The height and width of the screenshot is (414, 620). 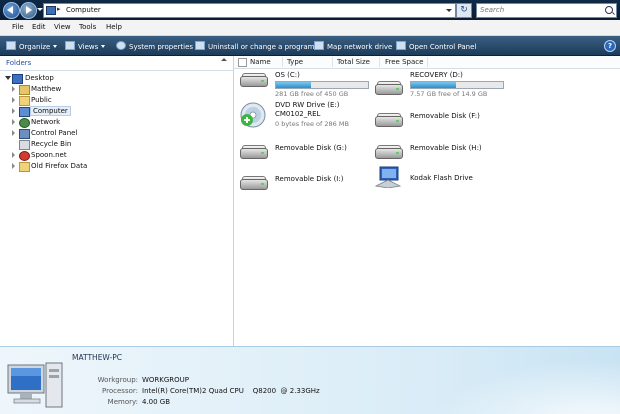 What do you see at coordinates (310, 28) in the screenshot?
I see `menu-bar: File Edit View Tools Help` at bounding box center [310, 28].